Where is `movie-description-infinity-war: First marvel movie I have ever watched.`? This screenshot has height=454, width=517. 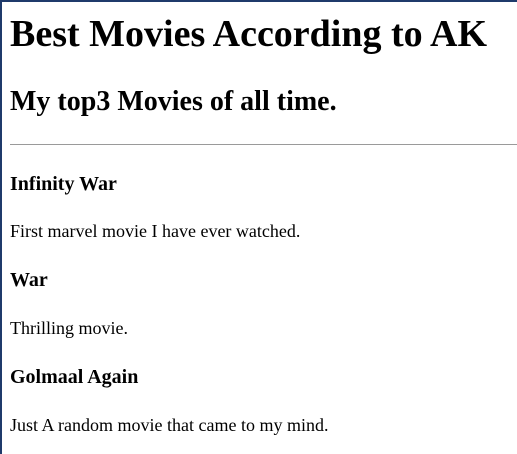
movie-description-infinity-war: First marvel movie I have ever watched. is located at coordinates (155, 231).